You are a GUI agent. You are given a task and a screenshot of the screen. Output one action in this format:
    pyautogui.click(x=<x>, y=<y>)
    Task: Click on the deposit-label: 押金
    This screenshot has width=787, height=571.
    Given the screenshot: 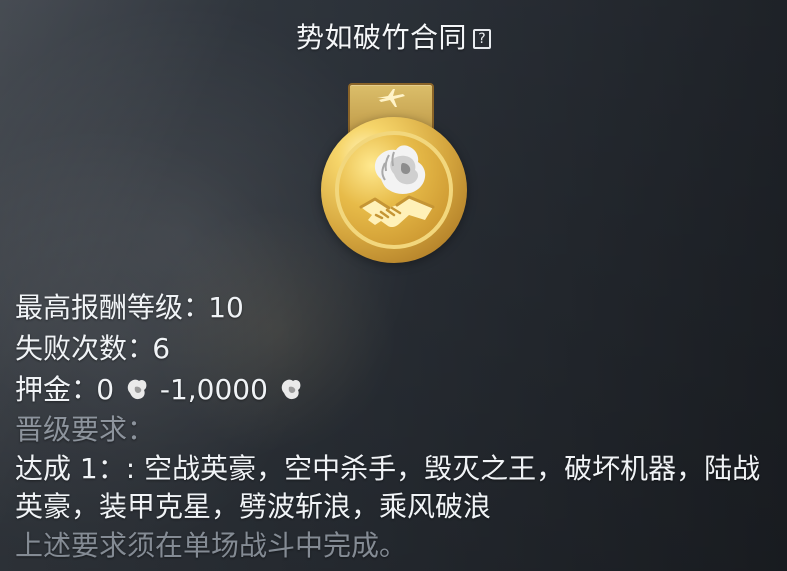 What is the action you would take?
    pyautogui.click(x=43, y=389)
    